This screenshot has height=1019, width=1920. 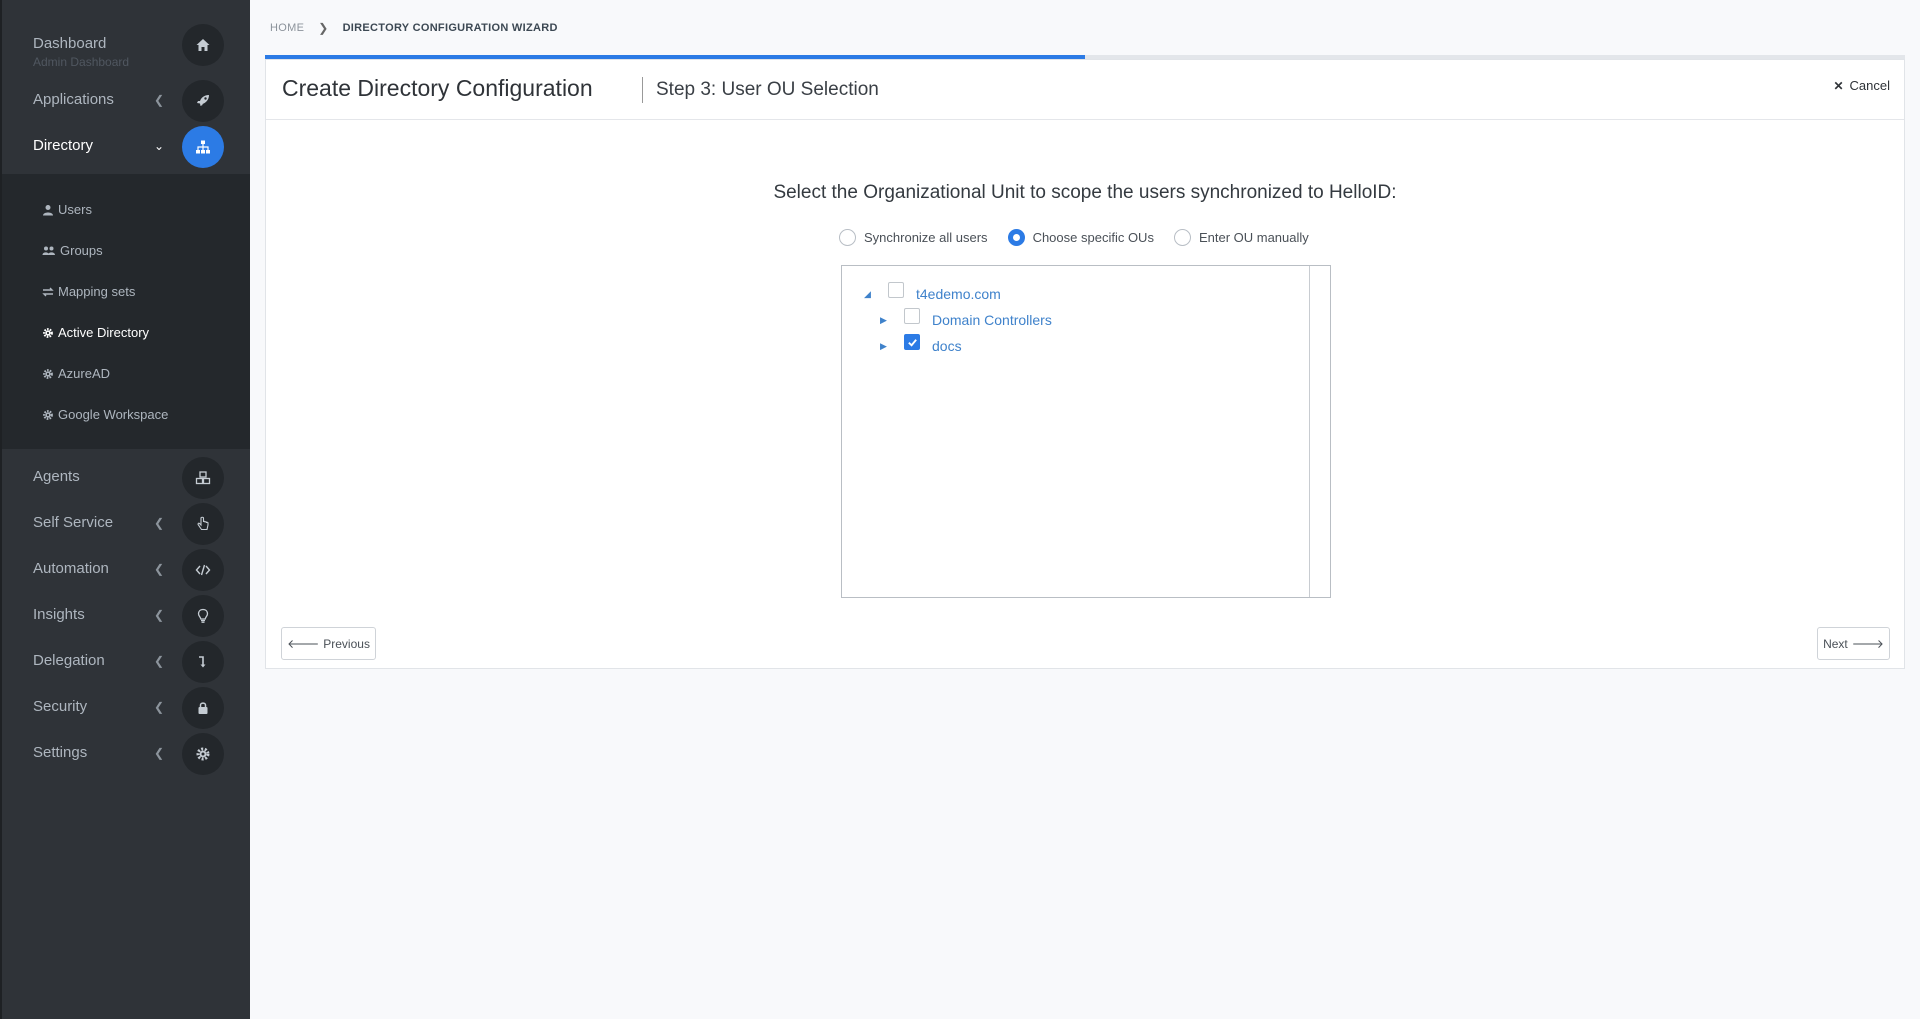 What do you see at coordinates (126, 708) in the screenshot?
I see `nav-security: Security ❮` at bounding box center [126, 708].